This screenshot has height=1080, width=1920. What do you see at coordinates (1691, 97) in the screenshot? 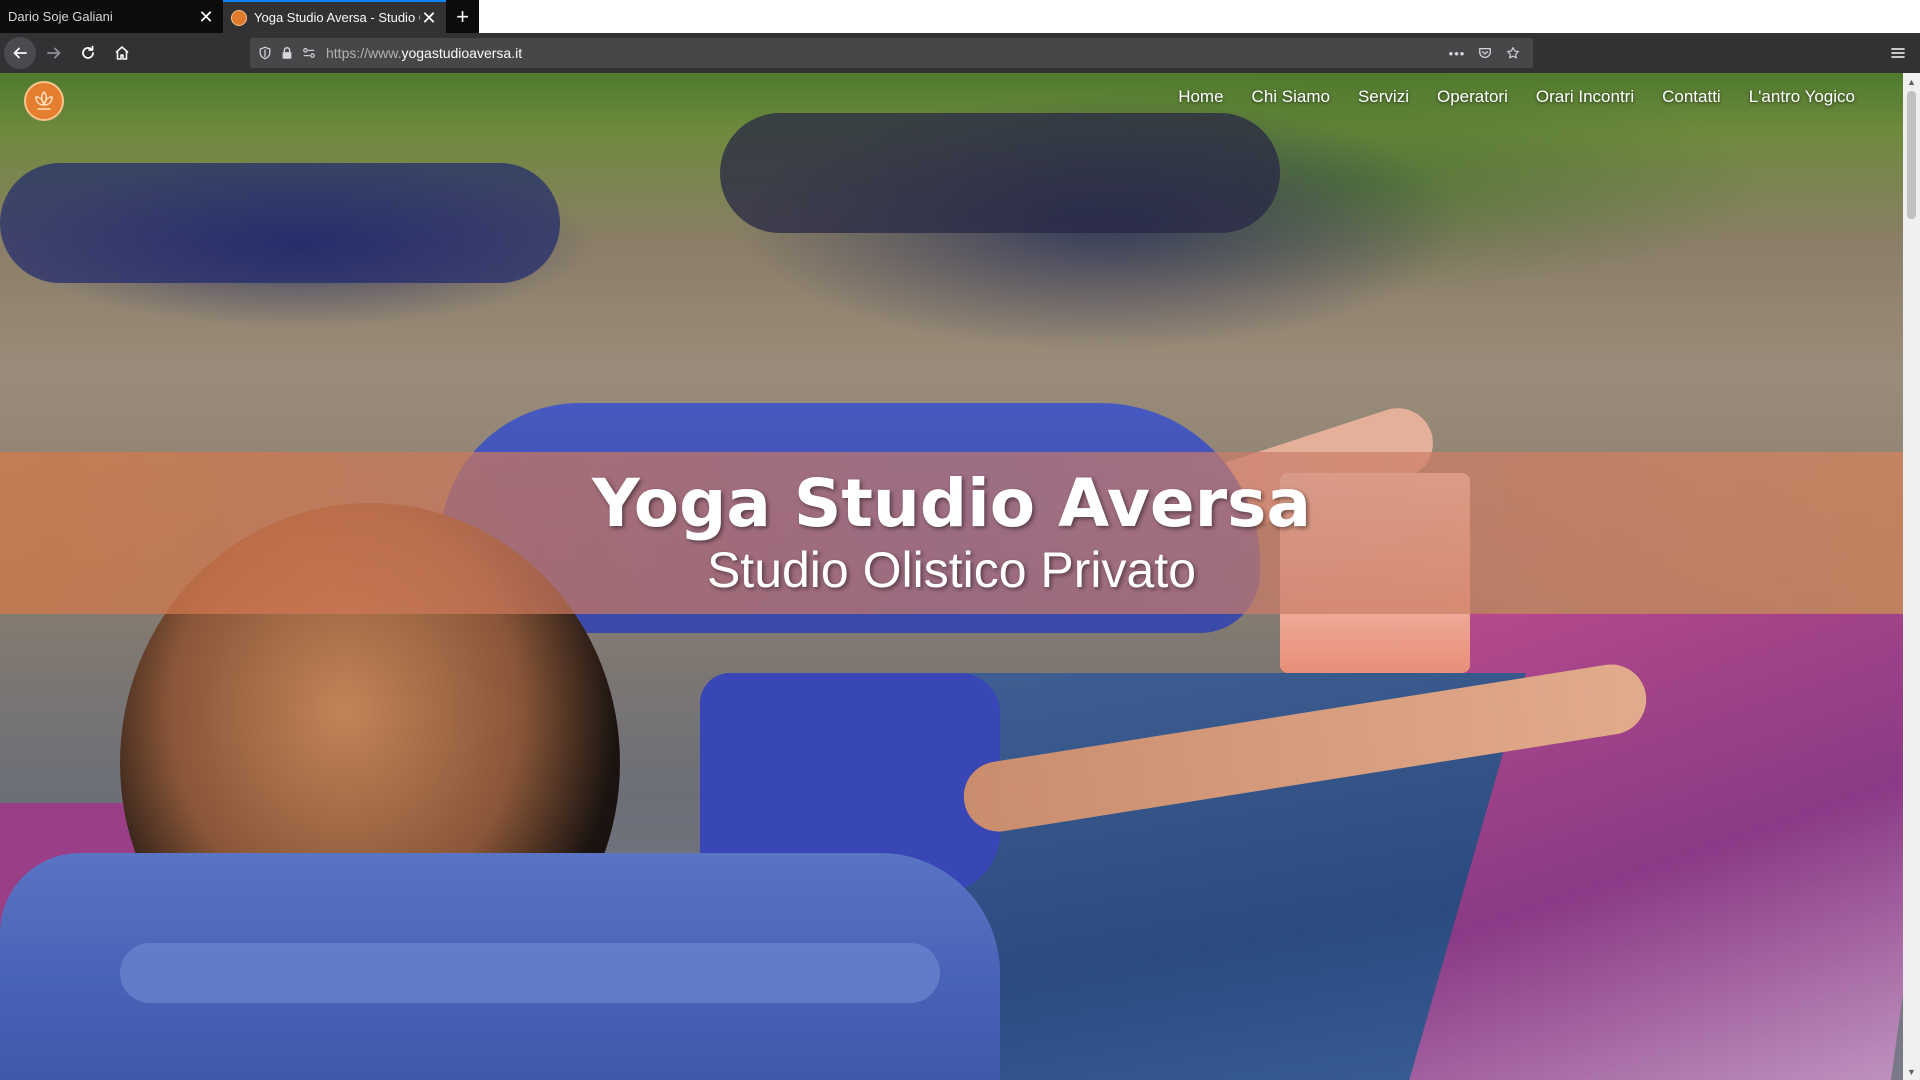
I see `nav-link-contatti: Contatti` at bounding box center [1691, 97].